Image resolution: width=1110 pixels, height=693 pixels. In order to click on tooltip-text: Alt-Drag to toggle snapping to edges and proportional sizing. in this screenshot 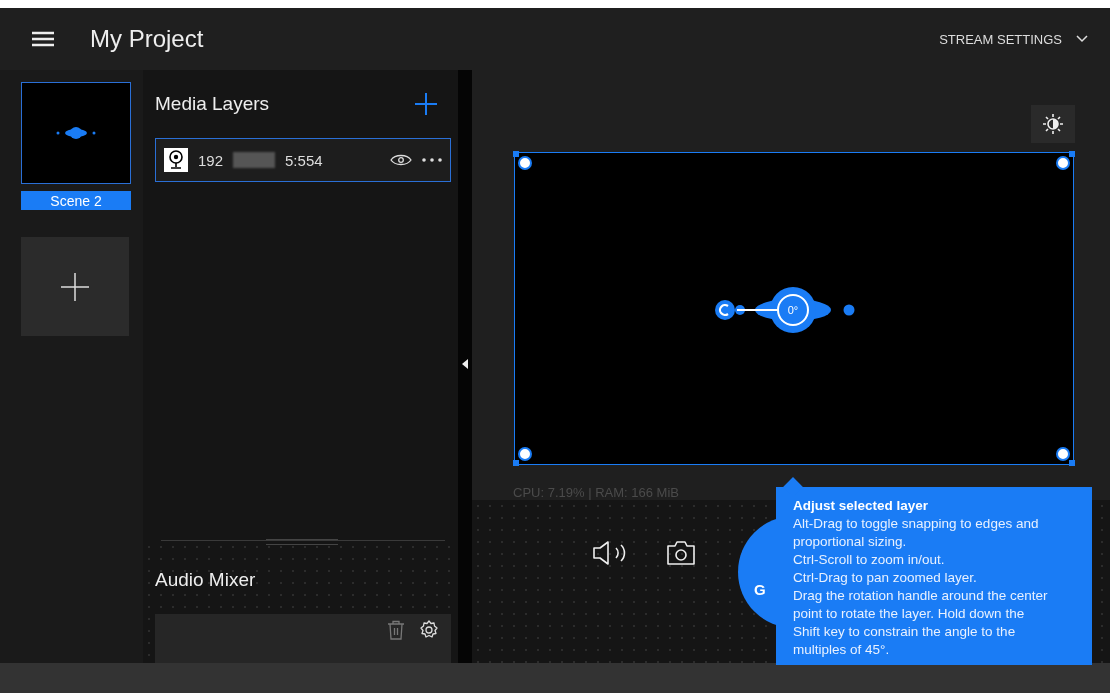, I will do `click(916, 533)`.